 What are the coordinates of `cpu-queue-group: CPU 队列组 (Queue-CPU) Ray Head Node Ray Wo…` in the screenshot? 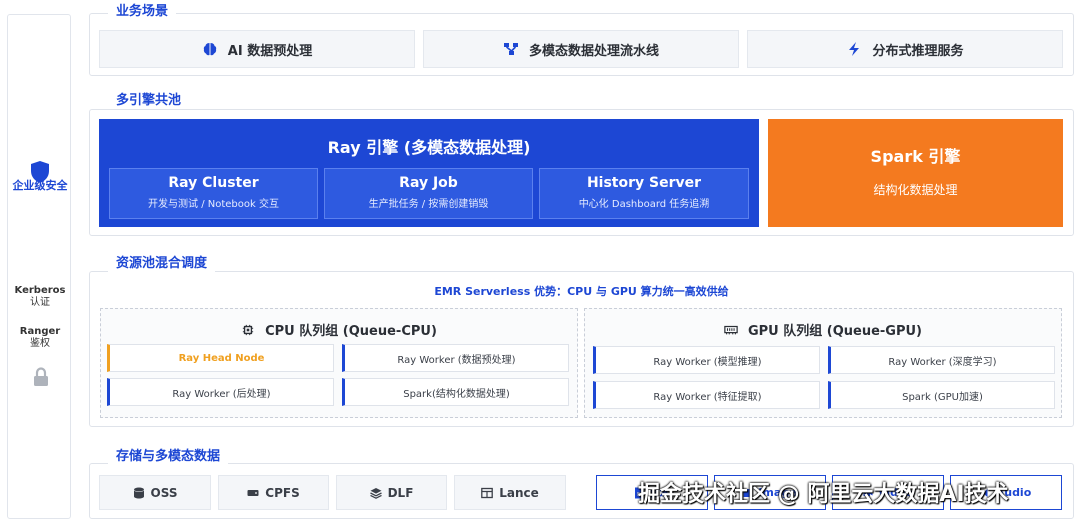 It's located at (339, 363).